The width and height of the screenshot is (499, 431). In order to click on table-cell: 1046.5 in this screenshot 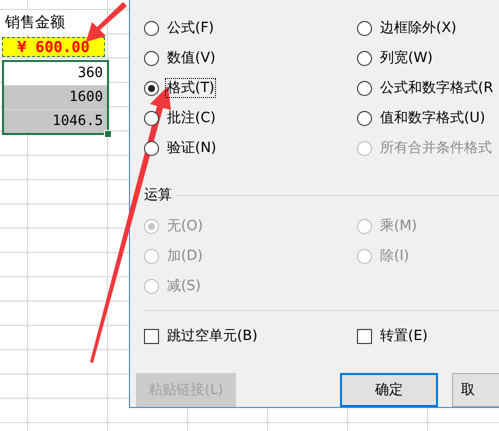, I will do `click(55, 121)`.